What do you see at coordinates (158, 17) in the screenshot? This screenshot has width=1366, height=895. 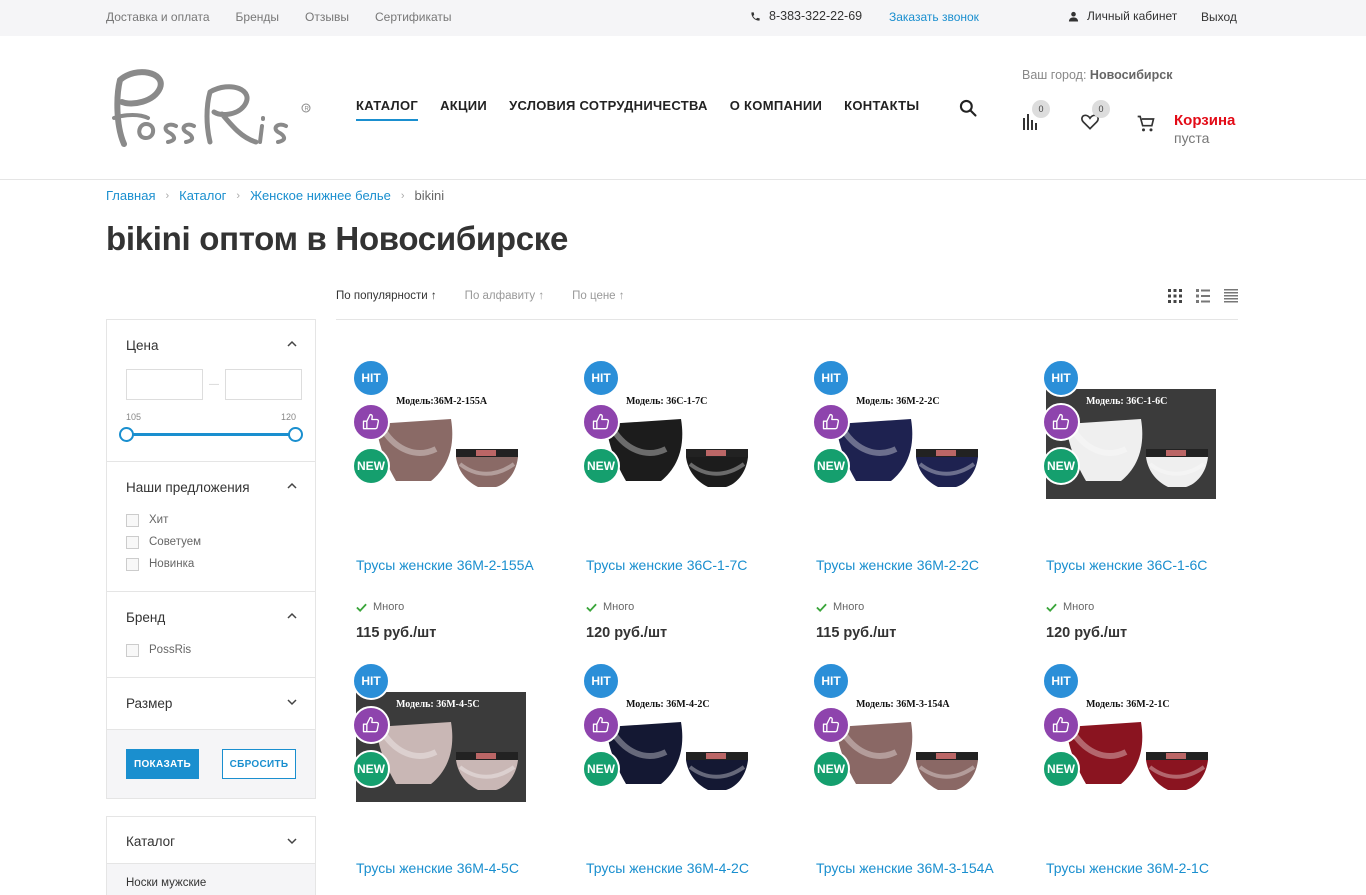 I see `top-link-delivery: Доставка и оплата` at bounding box center [158, 17].